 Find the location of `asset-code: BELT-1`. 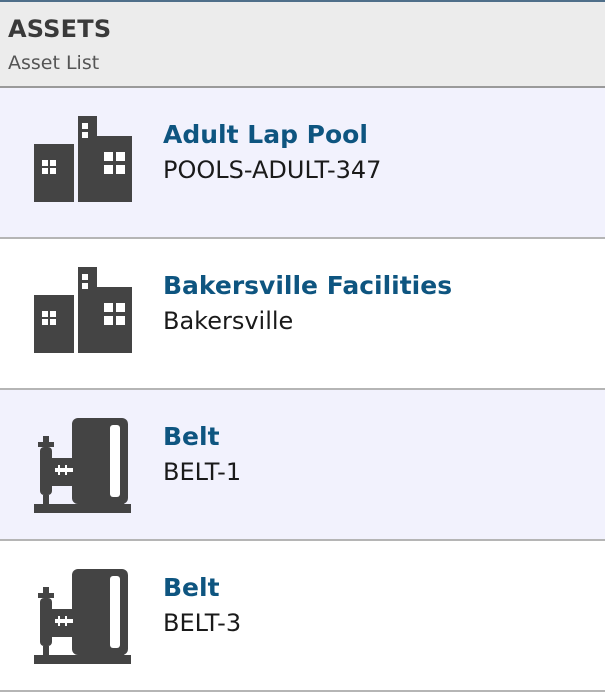

asset-code: BELT-1 is located at coordinates (202, 472).